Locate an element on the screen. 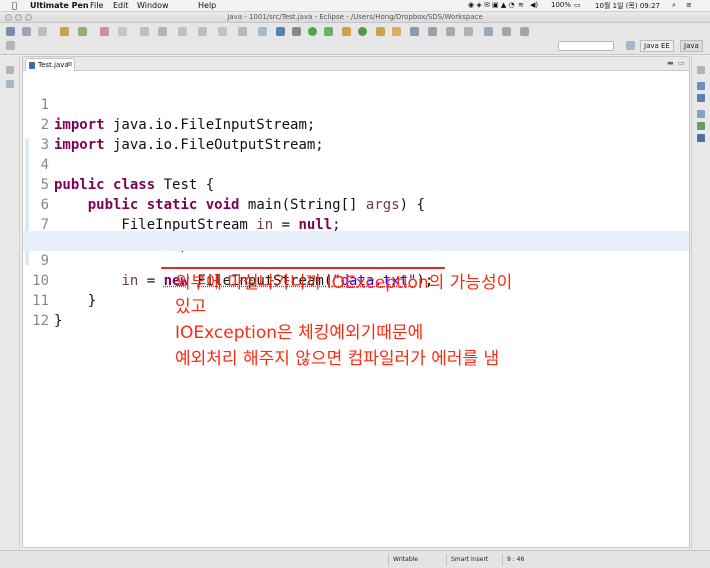  status-insert-mode: Smart Insert is located at coordinates (474, 560).